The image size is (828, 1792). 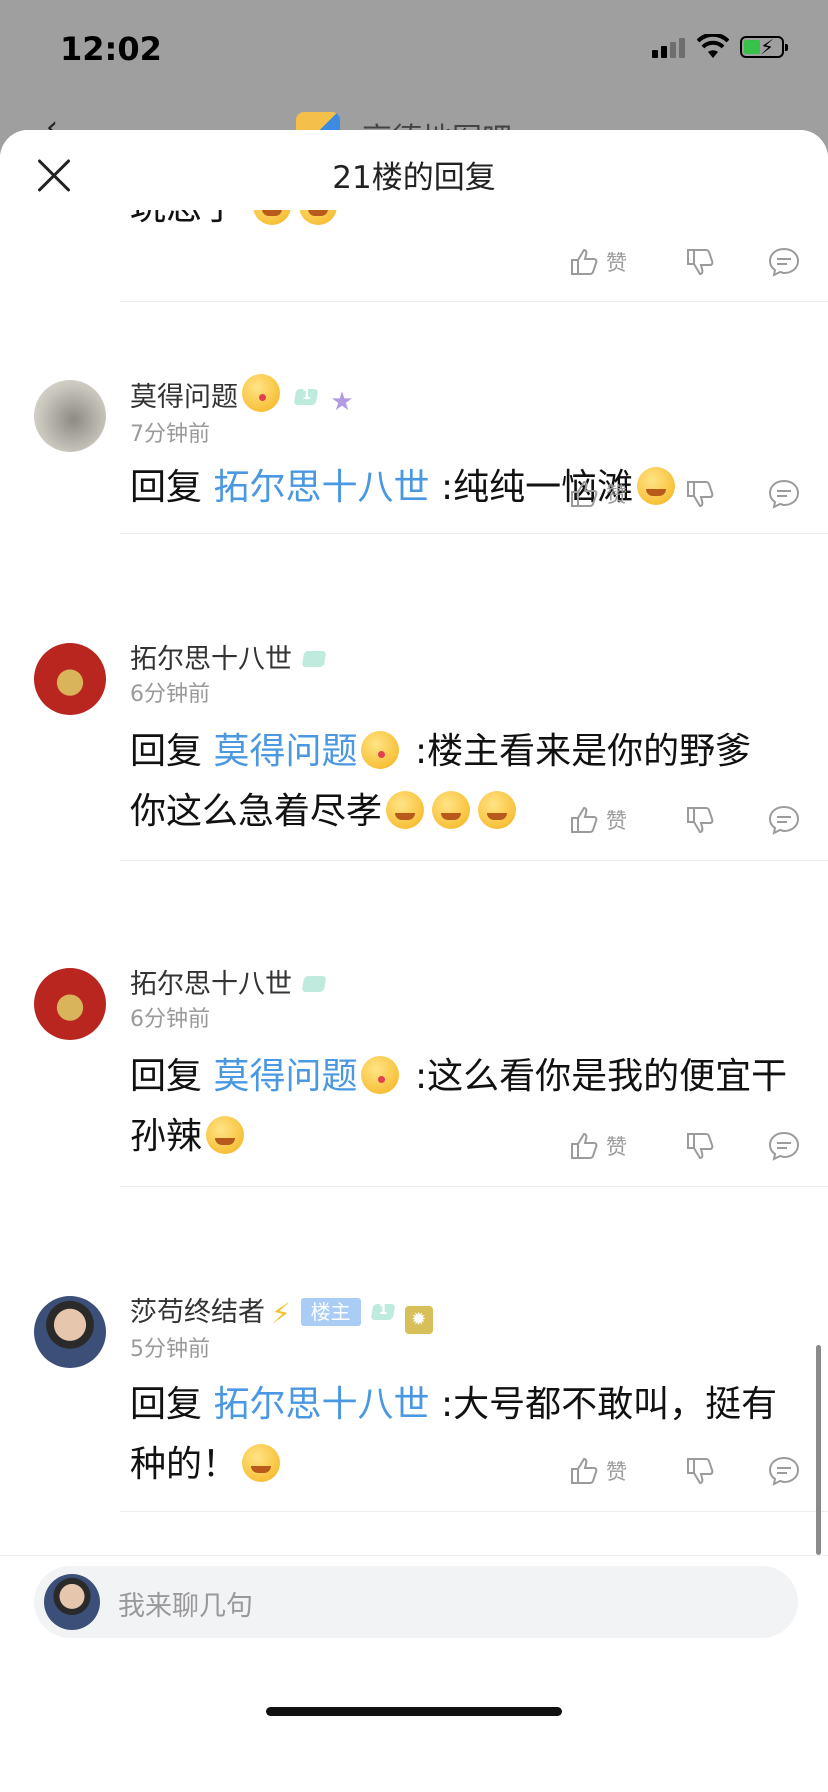 What do you see at coordinates (170, 1349) in the screenshot?
I see `reply-time: 5分钟前` at bounding box center [170, 1349].